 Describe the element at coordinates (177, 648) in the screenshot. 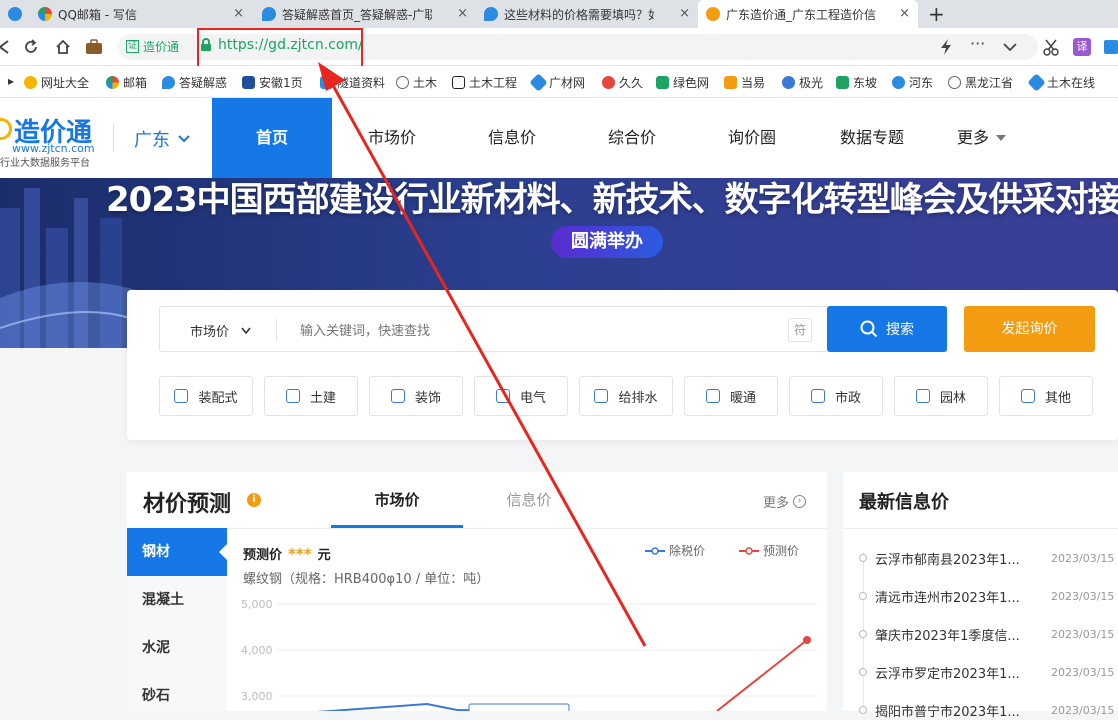

I see `material-cement: 水泥` at that location.